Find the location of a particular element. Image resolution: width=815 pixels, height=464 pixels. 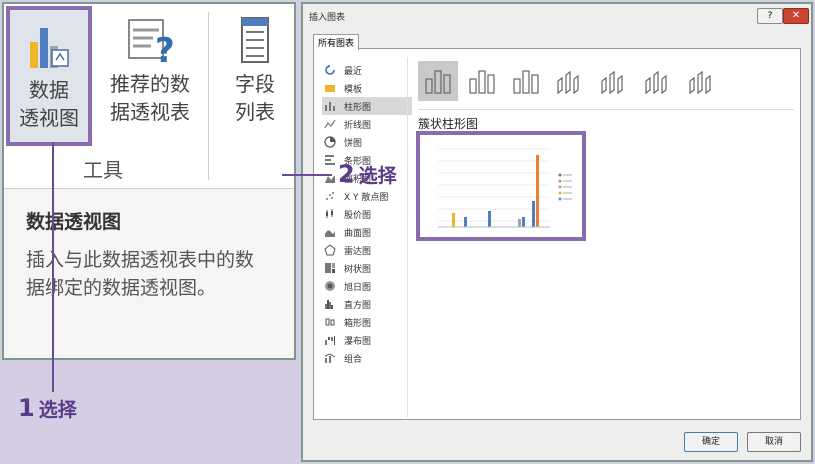

chart-subtype-row is located at coordinates (572, 84).